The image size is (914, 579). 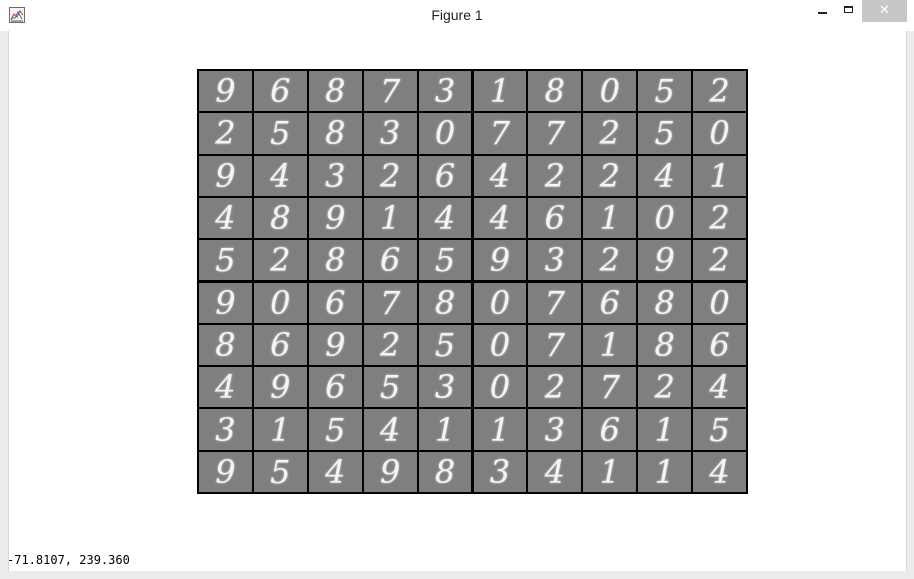 I want to click on maximize-icon, so click(x=848, y=9).